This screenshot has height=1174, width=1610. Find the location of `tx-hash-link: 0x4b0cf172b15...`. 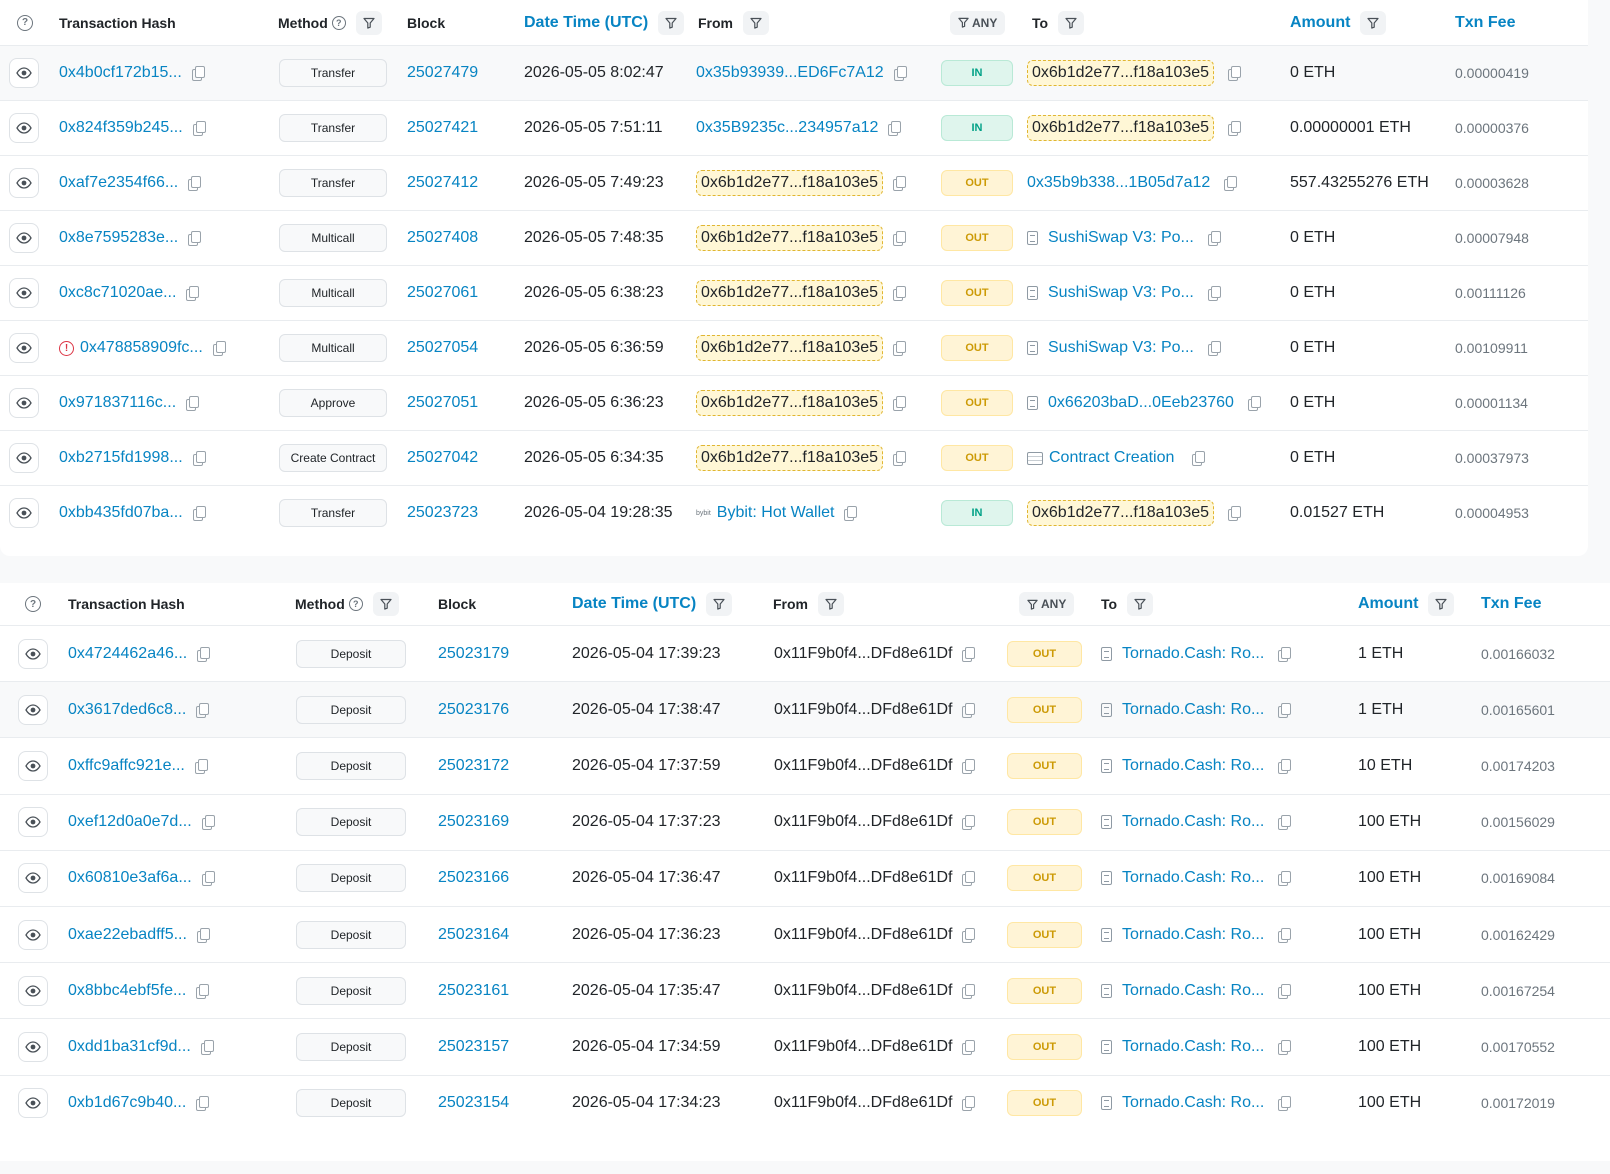

tx-hash-link: 0x4b0cf172b15... is located at coordinates (120, 73).